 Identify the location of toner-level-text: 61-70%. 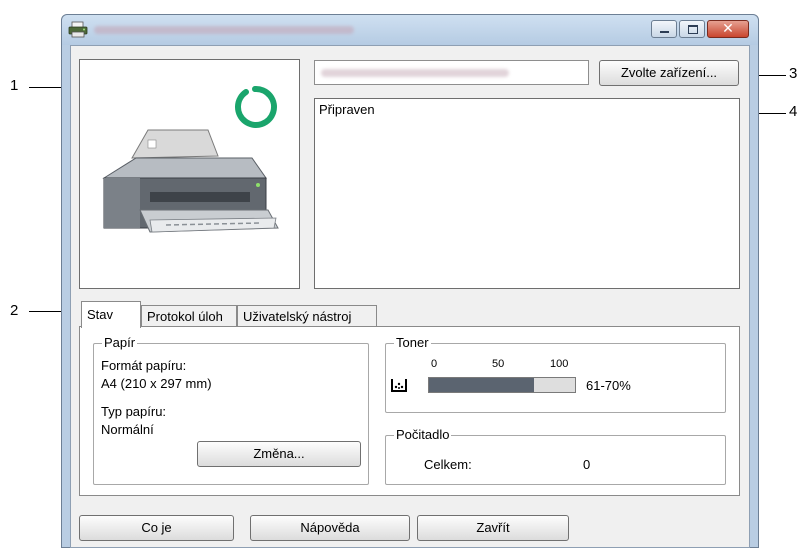
(608, 385).